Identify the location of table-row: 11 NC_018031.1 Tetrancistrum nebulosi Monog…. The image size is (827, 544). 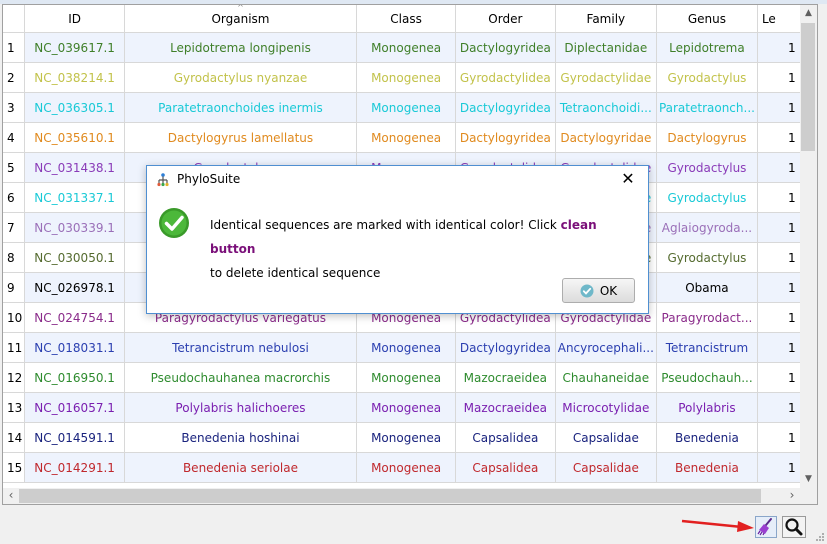
(410, 347).